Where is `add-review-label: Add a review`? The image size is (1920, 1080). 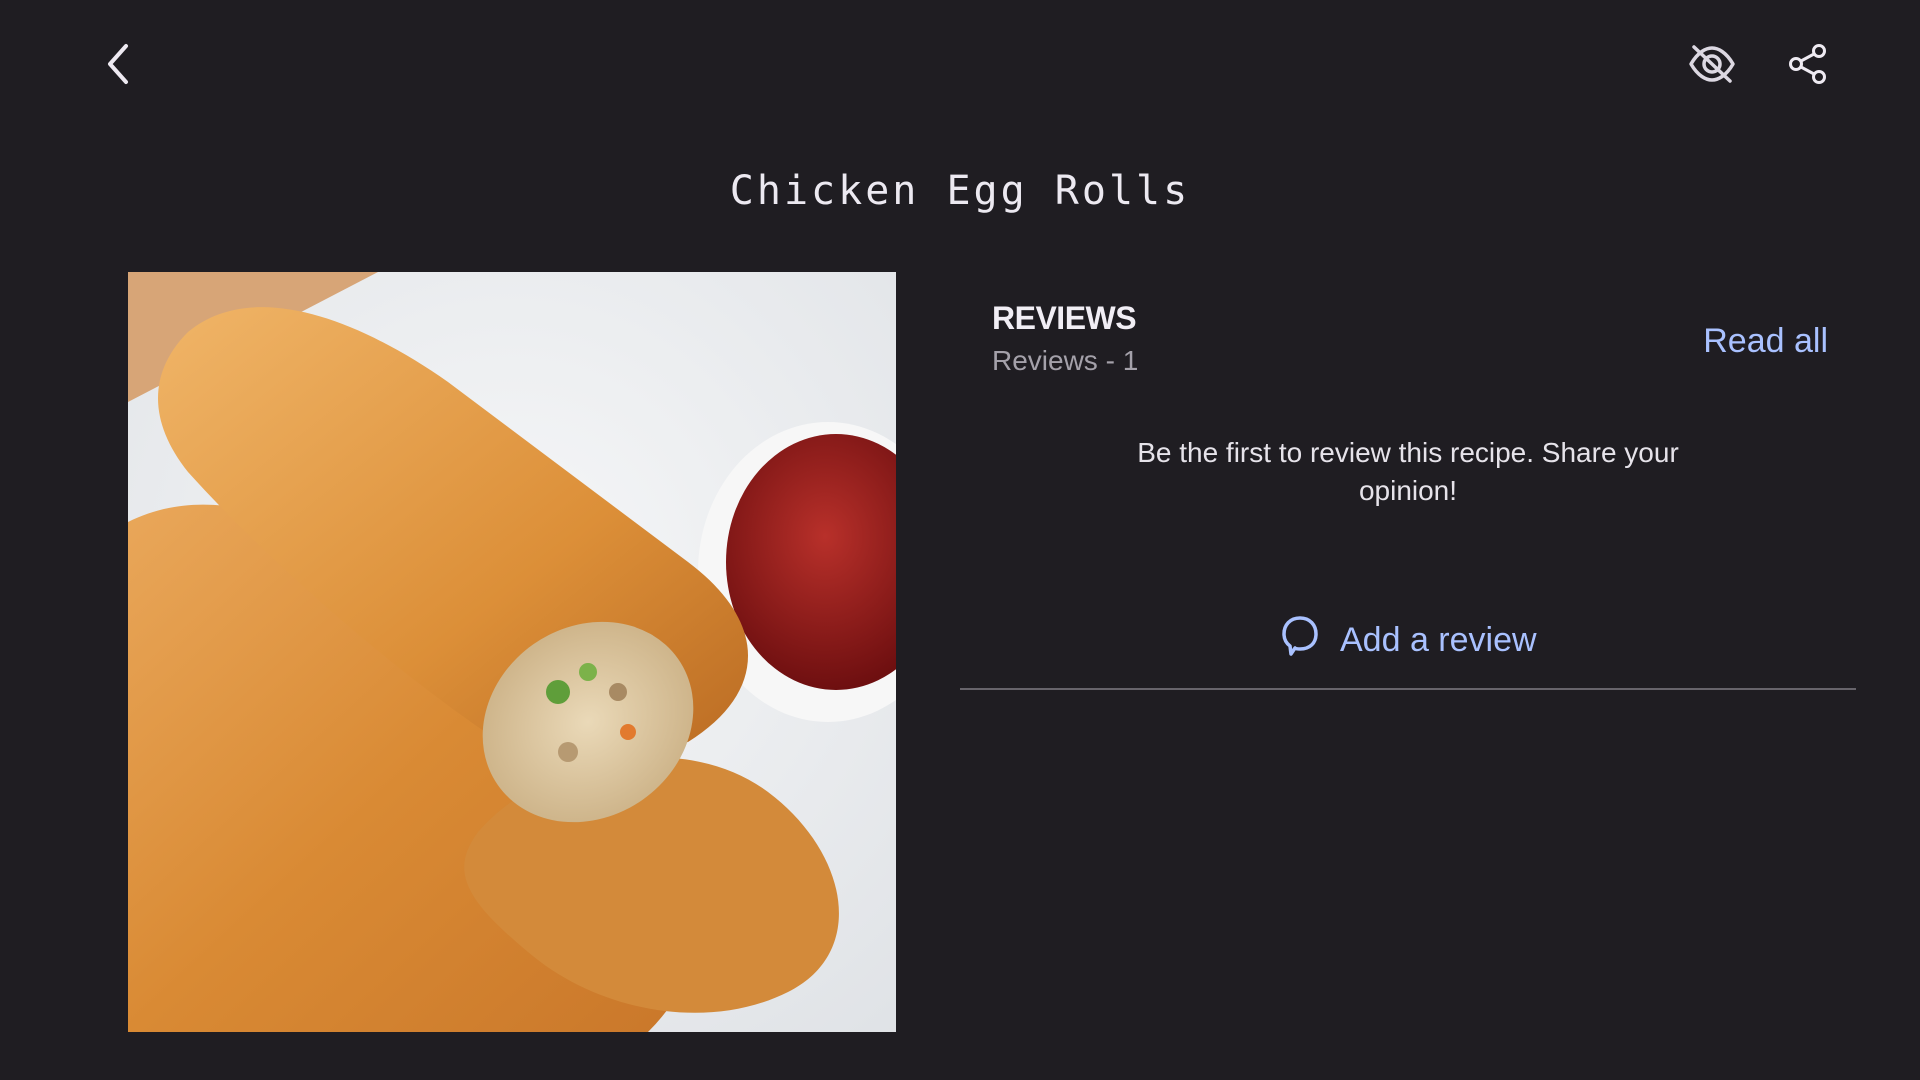 add-review-label: Add a review is located at coordinates (1438, 639).